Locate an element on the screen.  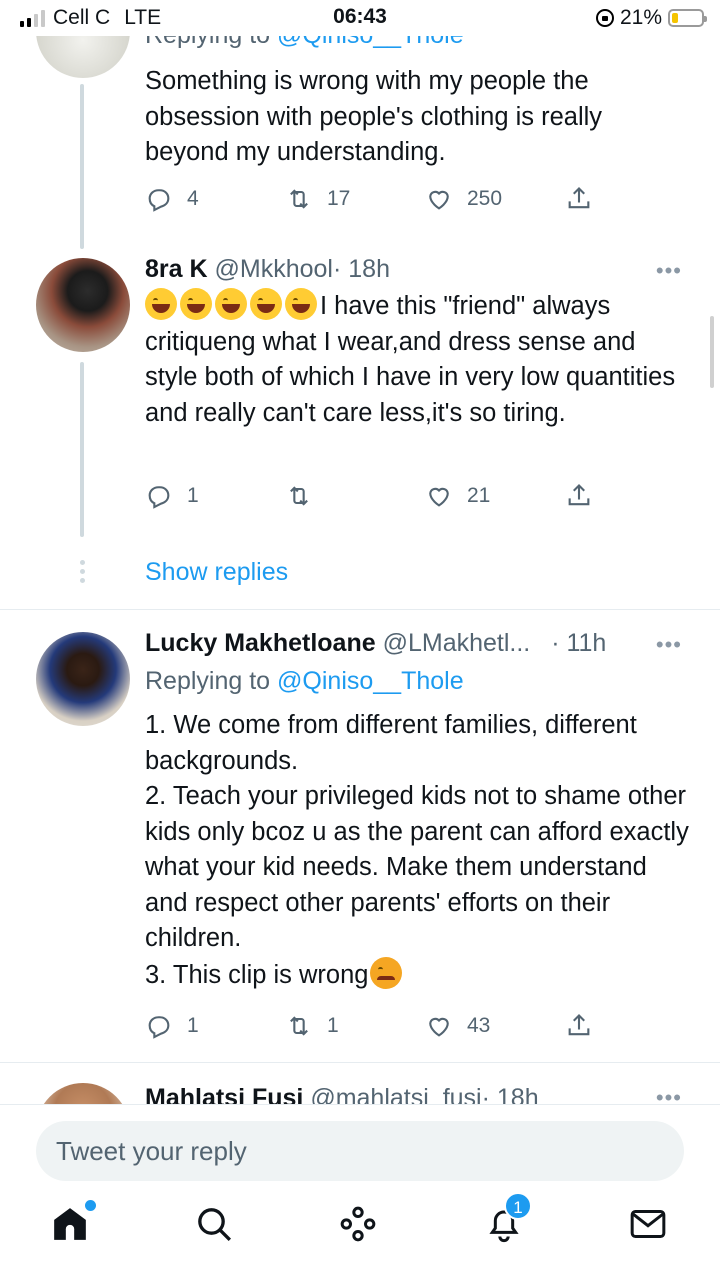
tweet: Mahlatsi Fusi @mahlatsi_fusi· 18h ••• is located at coordinates (360, 1083).